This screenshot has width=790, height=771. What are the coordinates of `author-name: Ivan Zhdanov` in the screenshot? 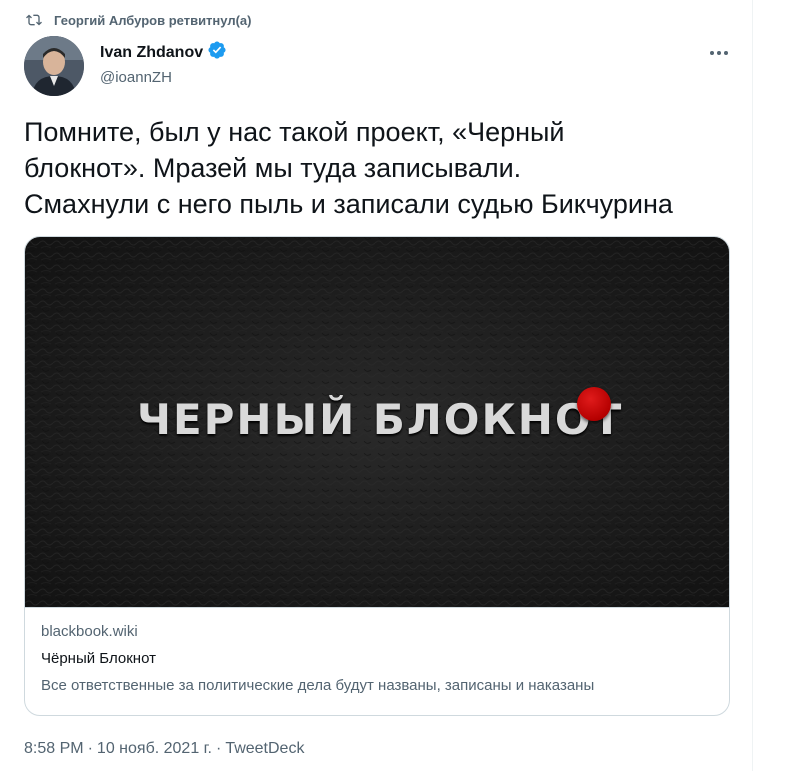 It's located at (151, 53).